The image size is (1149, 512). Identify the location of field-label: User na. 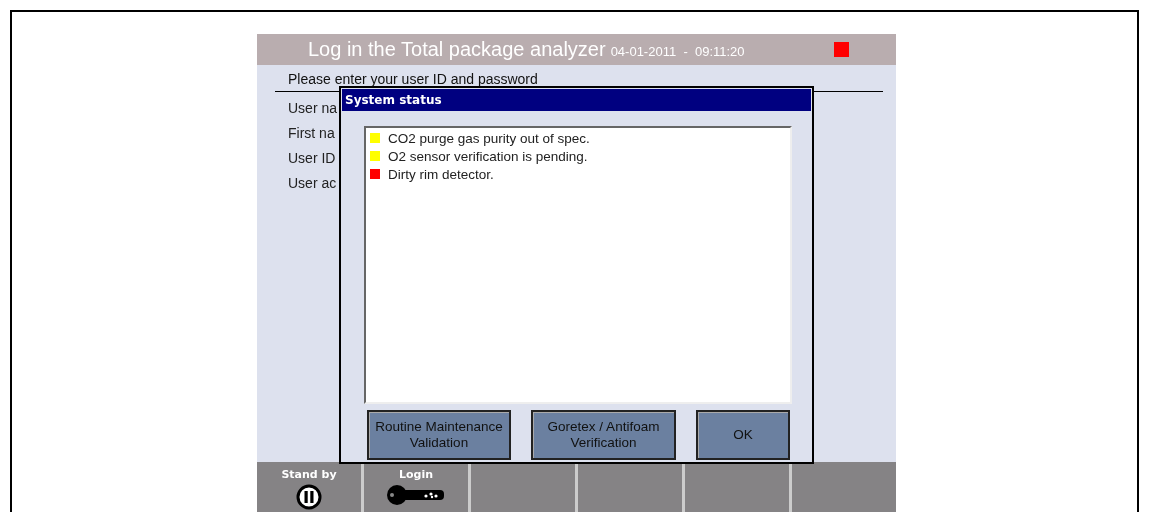
(313, 108).